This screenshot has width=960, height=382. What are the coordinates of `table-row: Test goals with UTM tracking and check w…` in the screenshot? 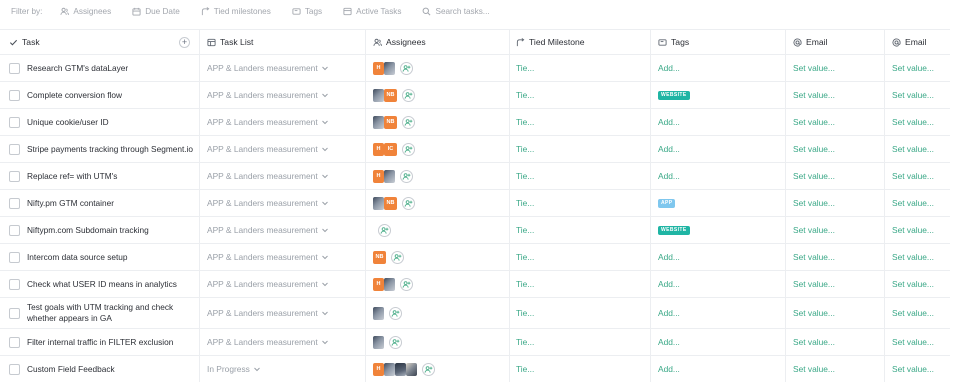 It's located at (475, 313).